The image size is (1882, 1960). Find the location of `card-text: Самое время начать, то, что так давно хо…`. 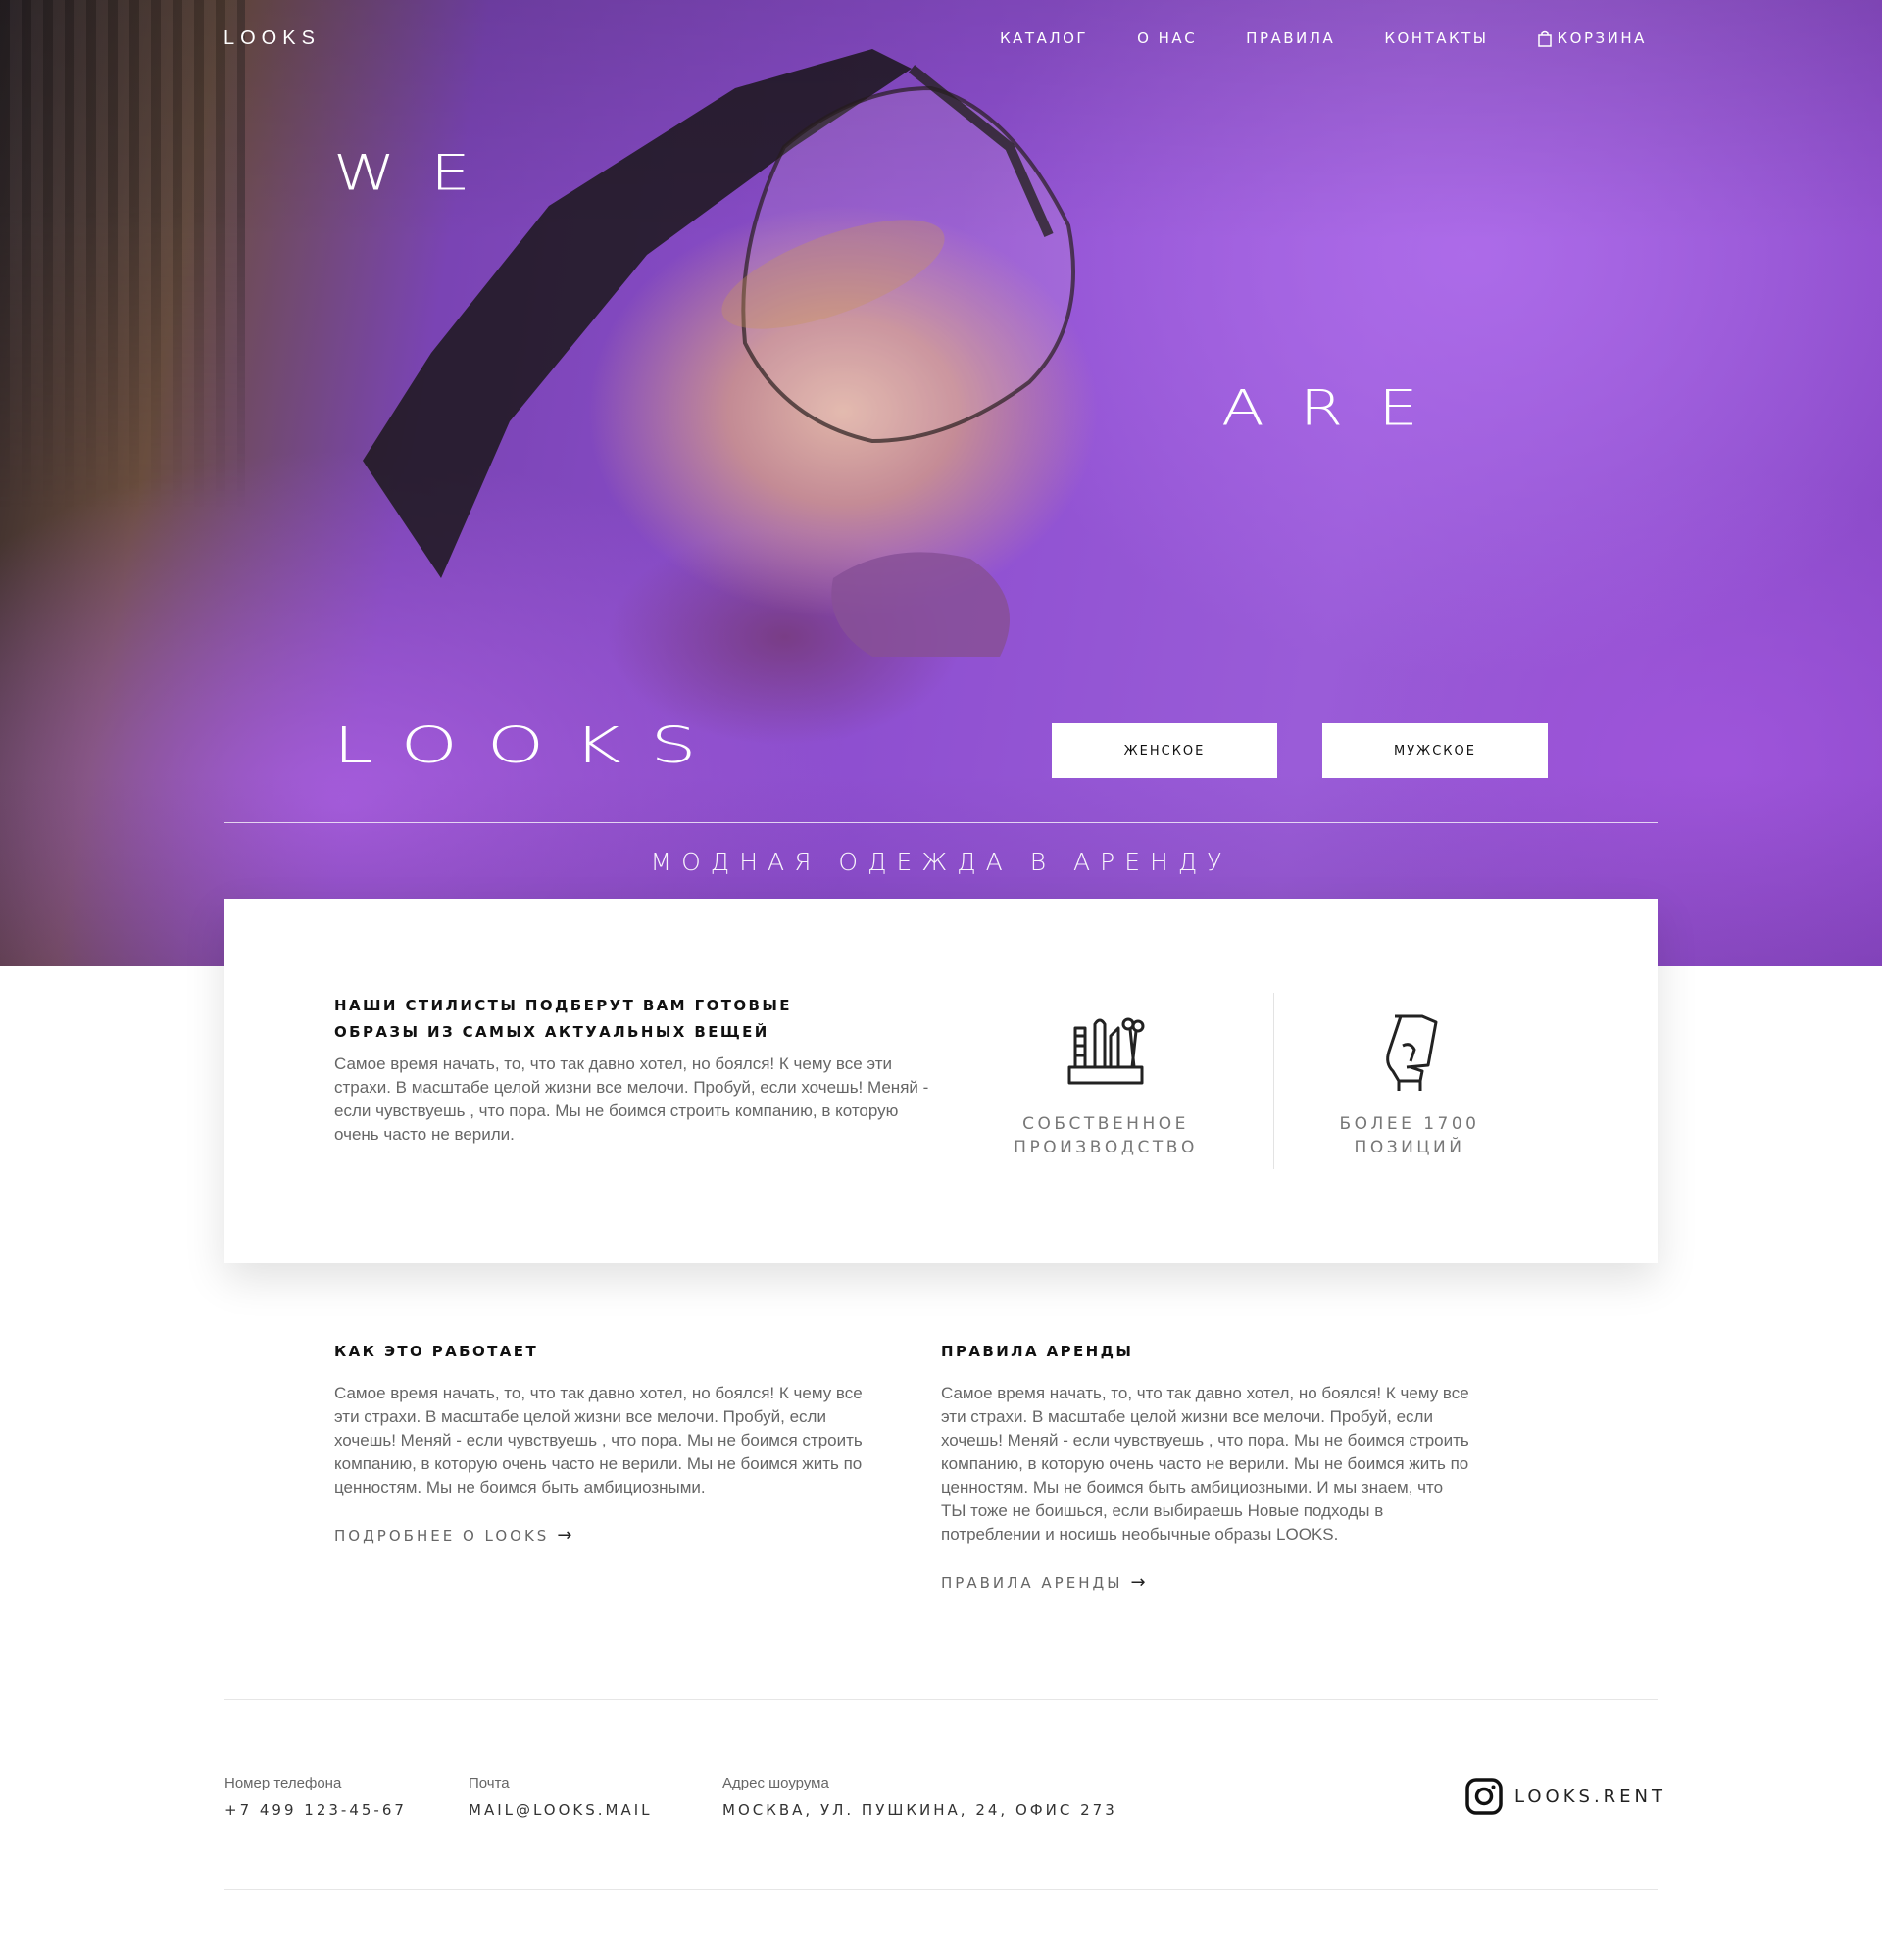

card-text: Самое время начать, то, что так давно хо… is located at coordinates (632, 1099).